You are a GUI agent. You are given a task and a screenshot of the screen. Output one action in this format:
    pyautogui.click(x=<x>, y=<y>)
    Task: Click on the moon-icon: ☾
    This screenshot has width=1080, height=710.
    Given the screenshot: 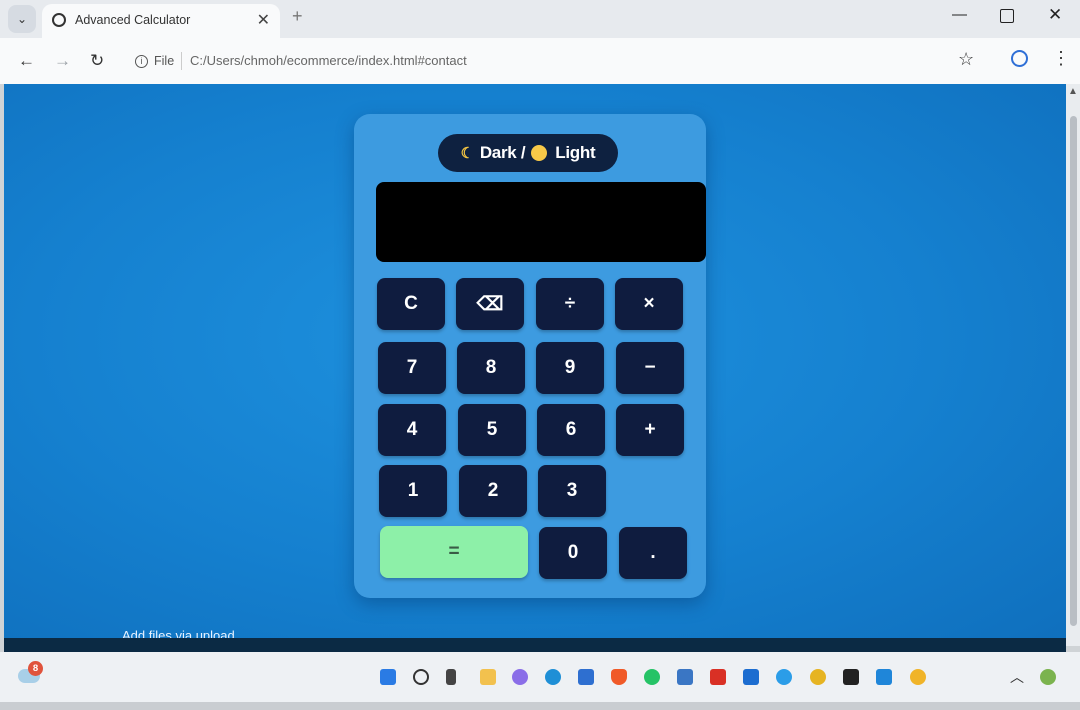 What is the action you would take?
    pyautogui.click(x=467, y=153)
    